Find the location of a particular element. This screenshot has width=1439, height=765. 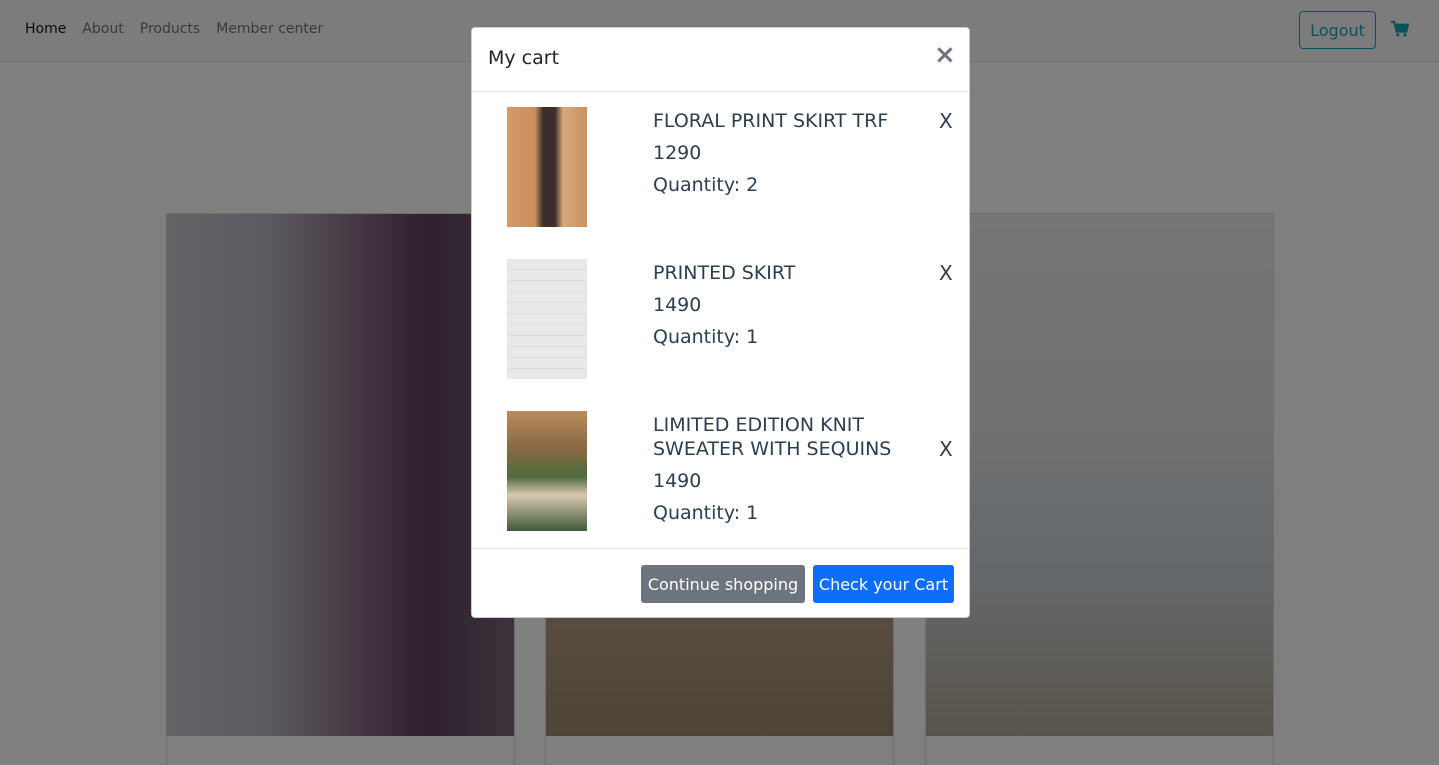

modal-title: My cart is located at coordinates (524, 58).